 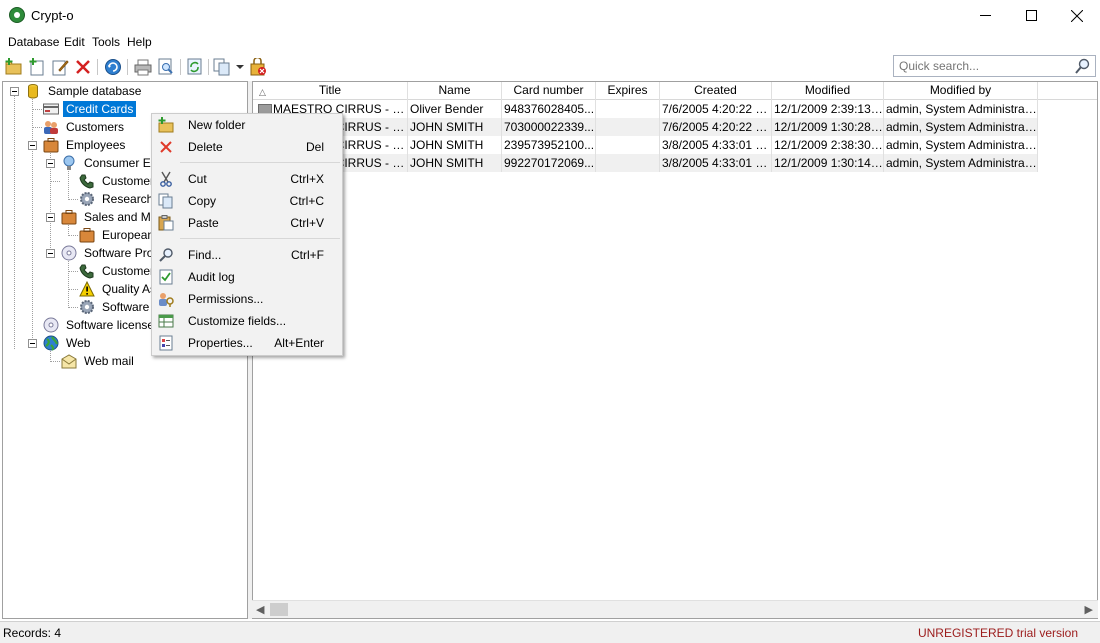 What do you see at coordinates (166, 300) in the screenshot?
I see `permissions-icon` at bounding box center [166, 300].